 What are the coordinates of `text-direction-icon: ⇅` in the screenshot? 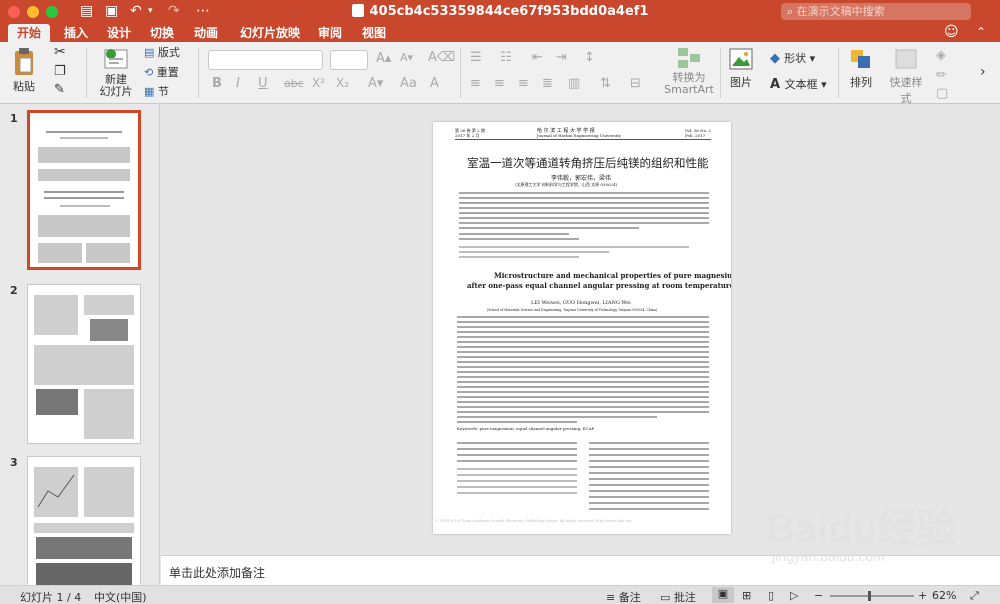 It's located at (605, 83).